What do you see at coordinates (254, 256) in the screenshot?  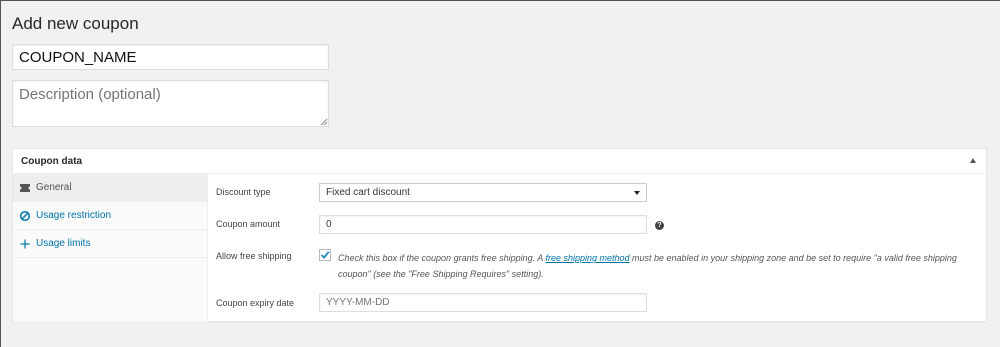 I see `free-shipping-label: Allow free shipping` at bounding box center [254, 256].